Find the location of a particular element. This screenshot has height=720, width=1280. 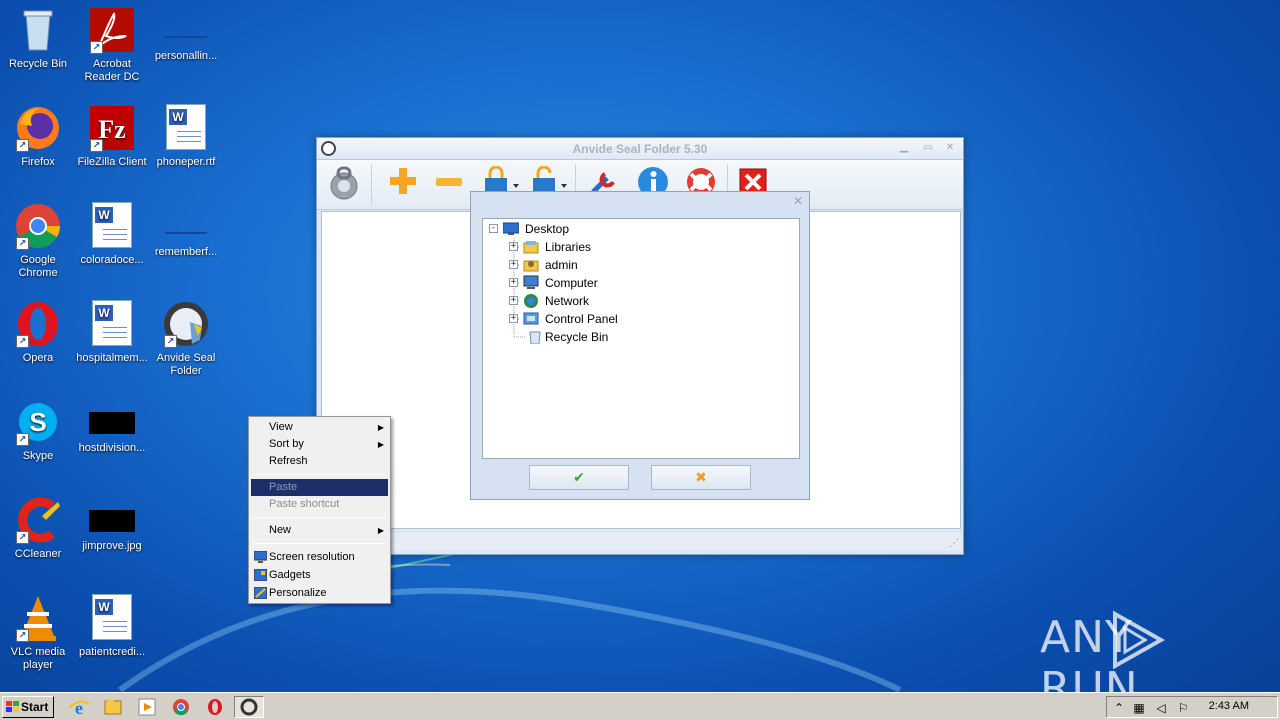

tree-item-label: admin is located at coordinates (561, 265).